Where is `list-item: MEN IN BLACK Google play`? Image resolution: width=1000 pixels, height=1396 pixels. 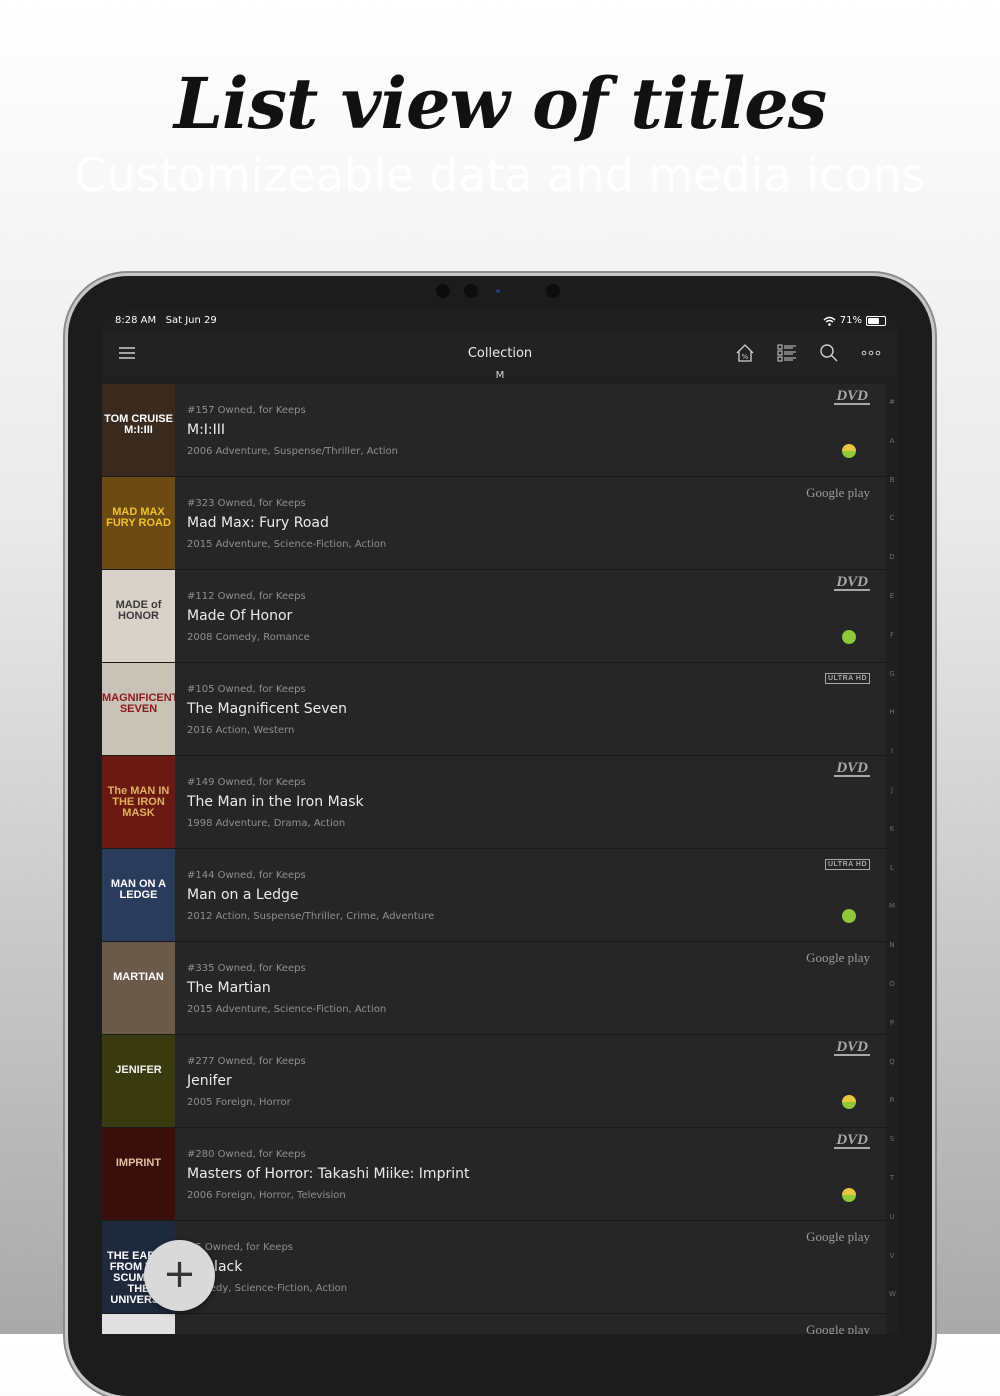 list-item: MEN IN BLACK Google play is located at coordinates (494, 1324).